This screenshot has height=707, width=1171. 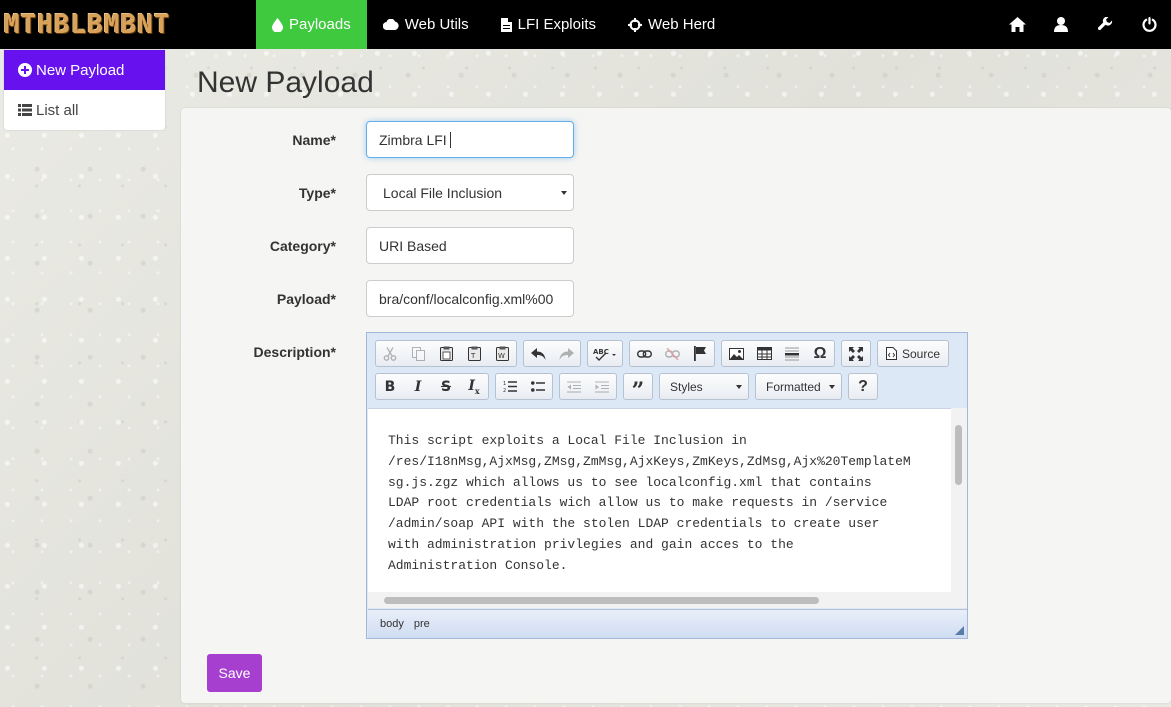 I want to click on wrench-icon, so click(x=1104, y=24).